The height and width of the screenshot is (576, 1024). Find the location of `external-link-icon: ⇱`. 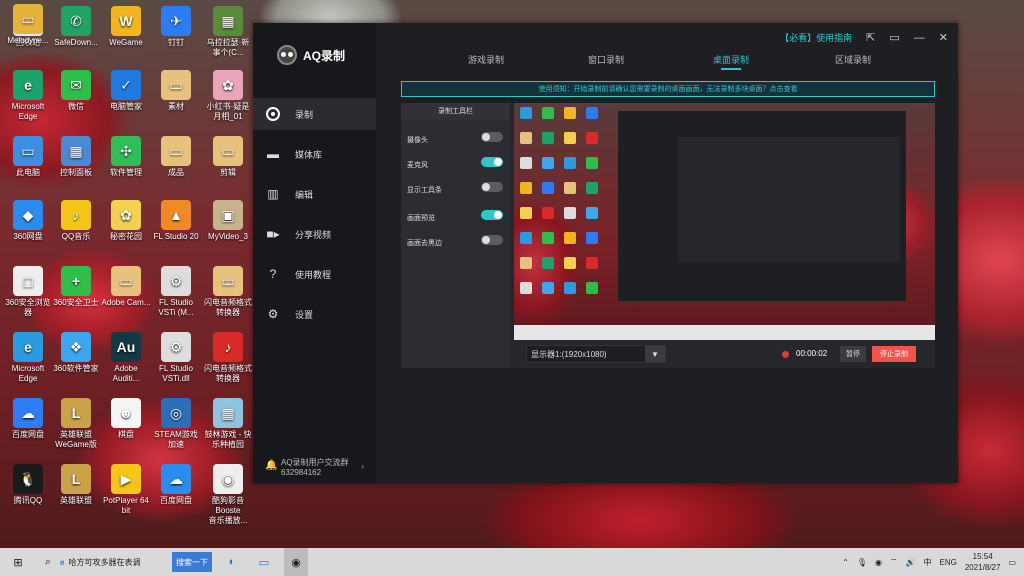

external-link-icon: ⇱ is located at coordinates (870, 37).